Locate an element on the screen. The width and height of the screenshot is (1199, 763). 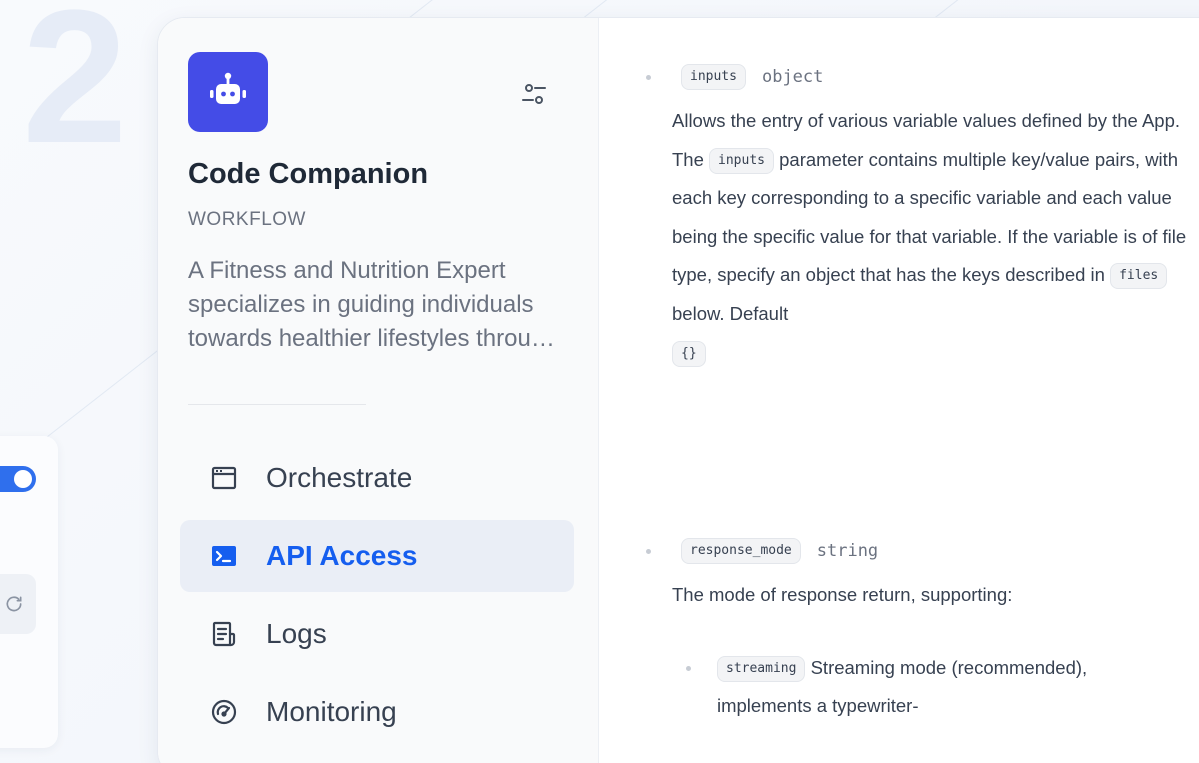
nav-item-monitoring: Monitoring is located at coordinates (377, 712).